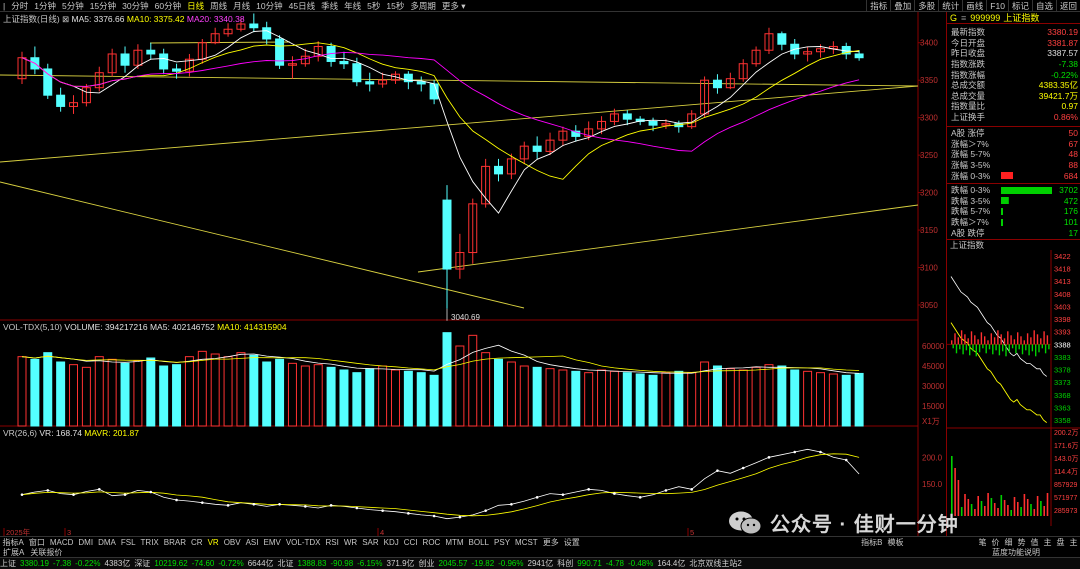  Describe the element at coordinates (269, 5) in the screenshot. I see `timeframe-tab: 10分钟` at that location.